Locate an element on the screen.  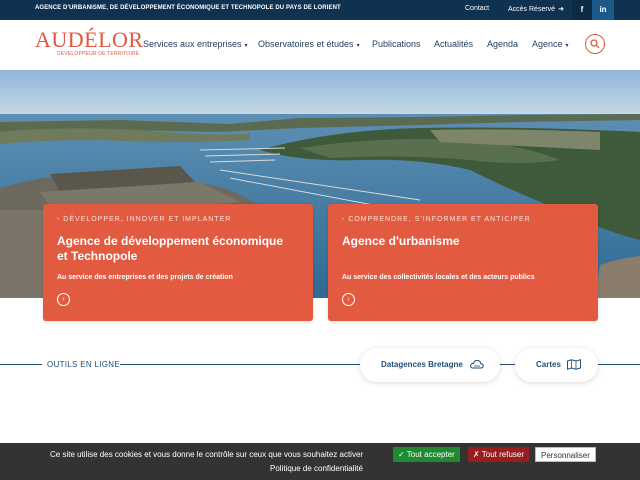
search-button is located at coordinates (595, 44).